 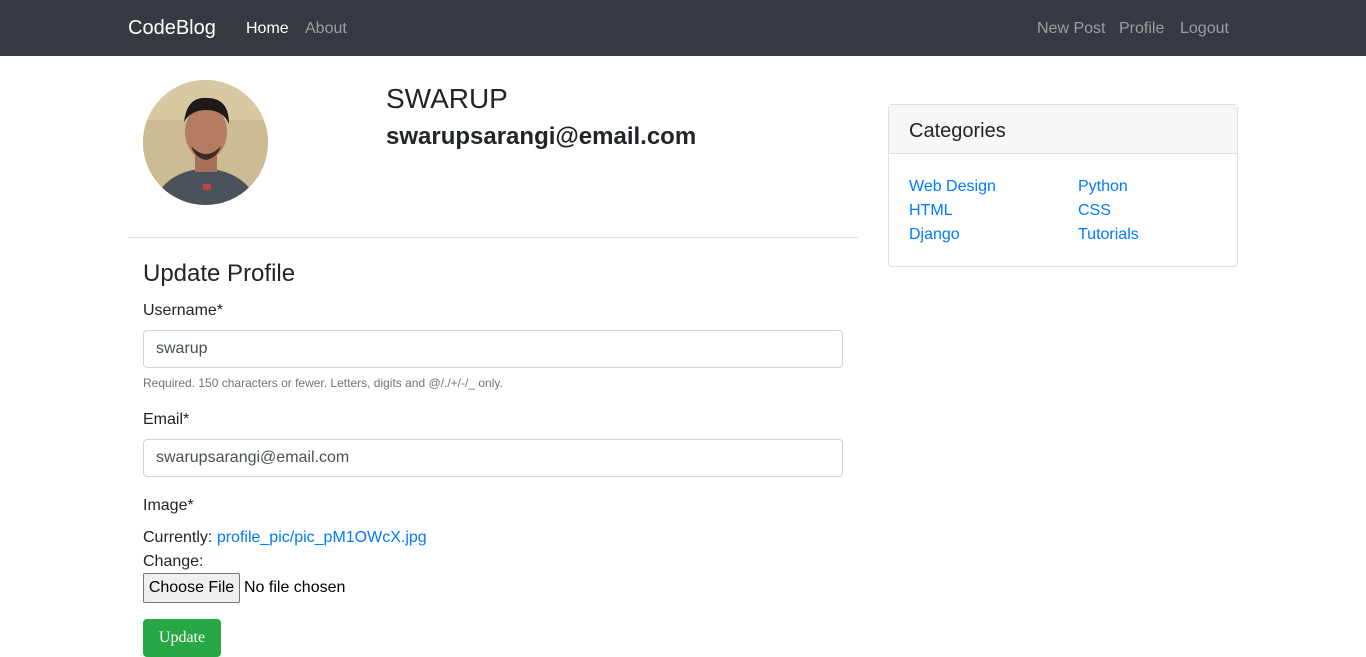 I want to click on section-divider, so click(x=493, y=237).